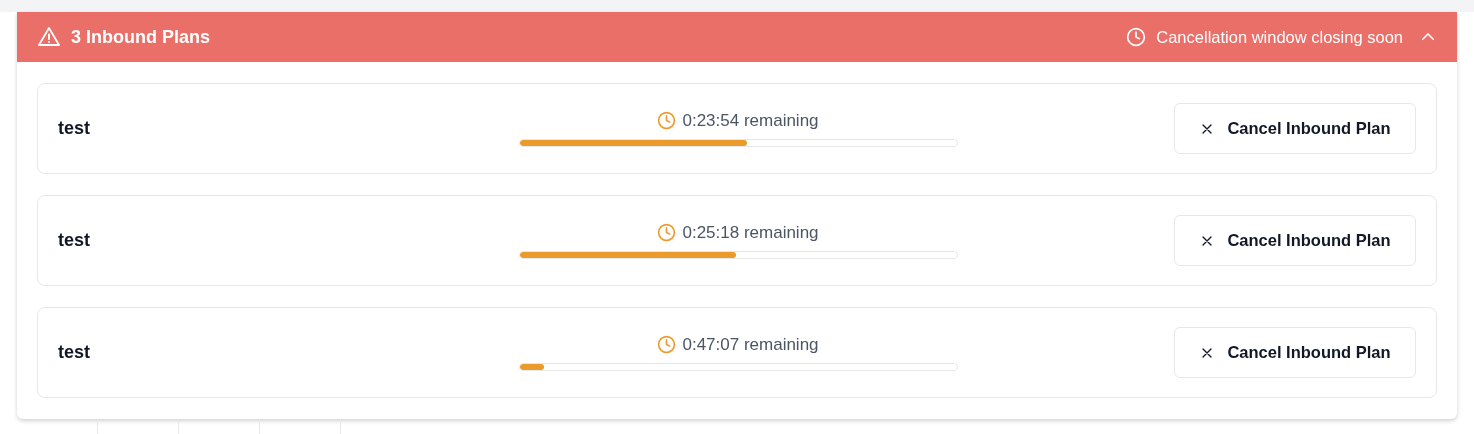  I want to click on time-remaining: 0:25:18 remaining, so click(750, 232).